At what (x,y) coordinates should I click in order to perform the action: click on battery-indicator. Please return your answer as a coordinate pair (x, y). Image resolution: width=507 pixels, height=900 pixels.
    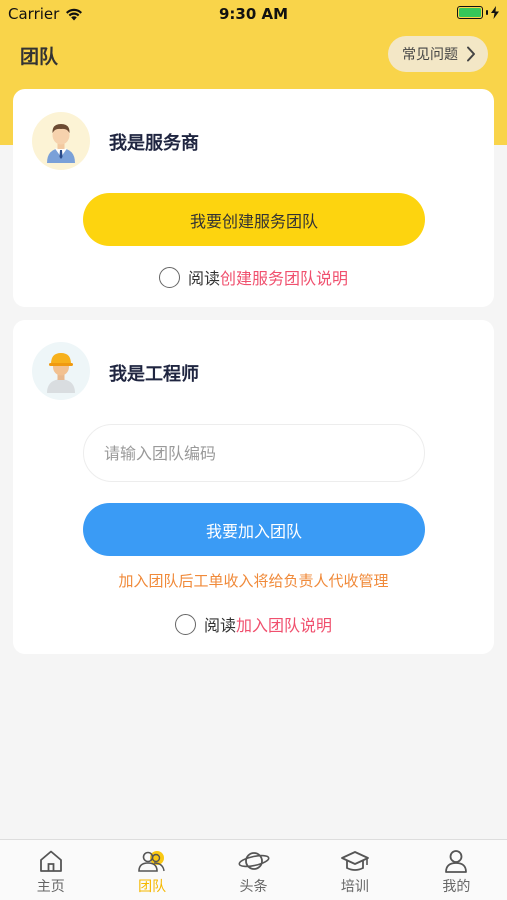
    Looking at the image, I should click on (478, 12).